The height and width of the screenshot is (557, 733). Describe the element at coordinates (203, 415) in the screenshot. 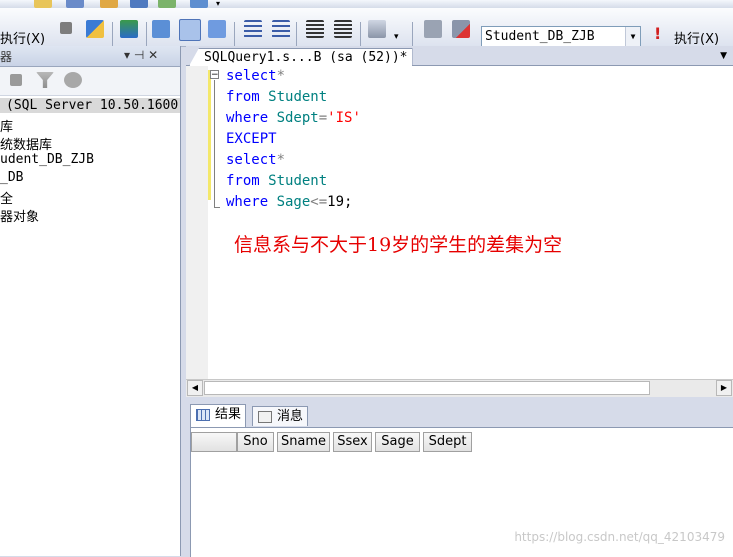

I see `grid-icon` at that location.